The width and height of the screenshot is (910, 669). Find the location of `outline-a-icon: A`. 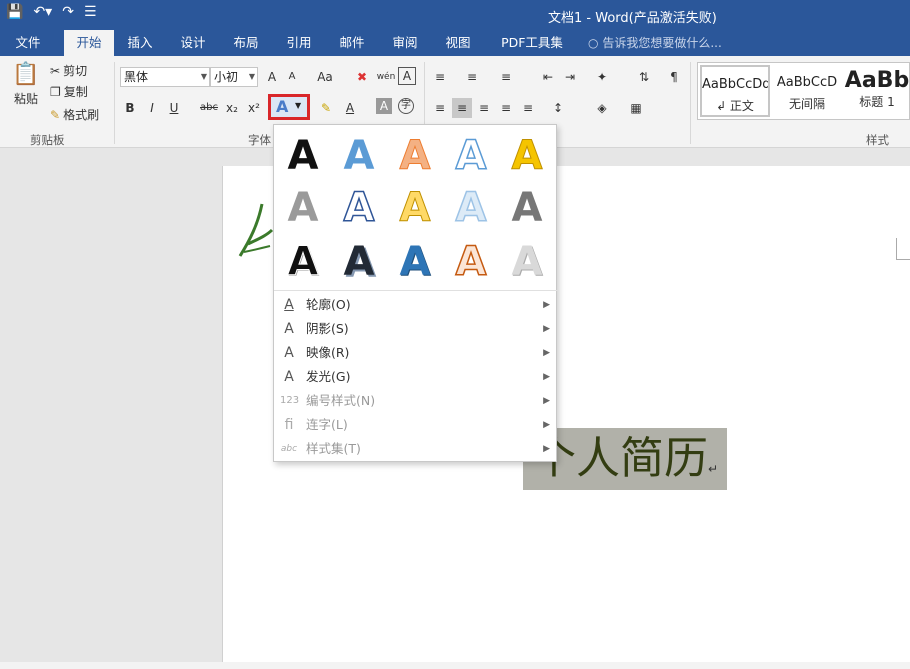

outline-a-icon: A is located at coordinates (289, 305).